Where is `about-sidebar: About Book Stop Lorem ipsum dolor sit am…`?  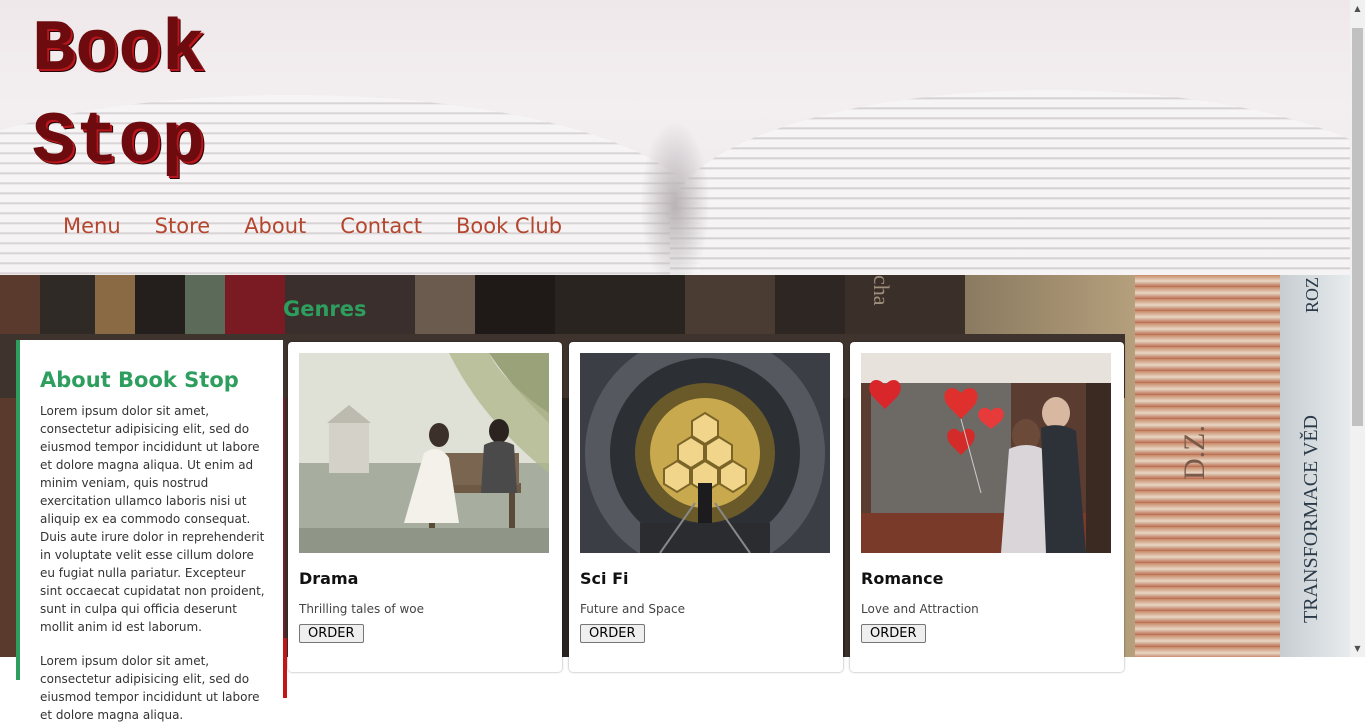 about-sidebar: About Book Stop Lorem ipsum dolor sit am… is located at coordinates (151, 531).